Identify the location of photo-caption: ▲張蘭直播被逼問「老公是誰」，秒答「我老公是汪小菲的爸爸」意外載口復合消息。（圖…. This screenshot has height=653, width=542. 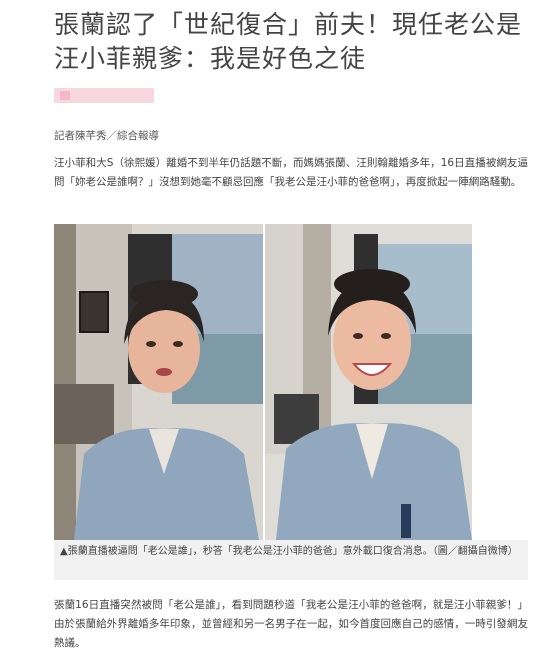
(291, 560).